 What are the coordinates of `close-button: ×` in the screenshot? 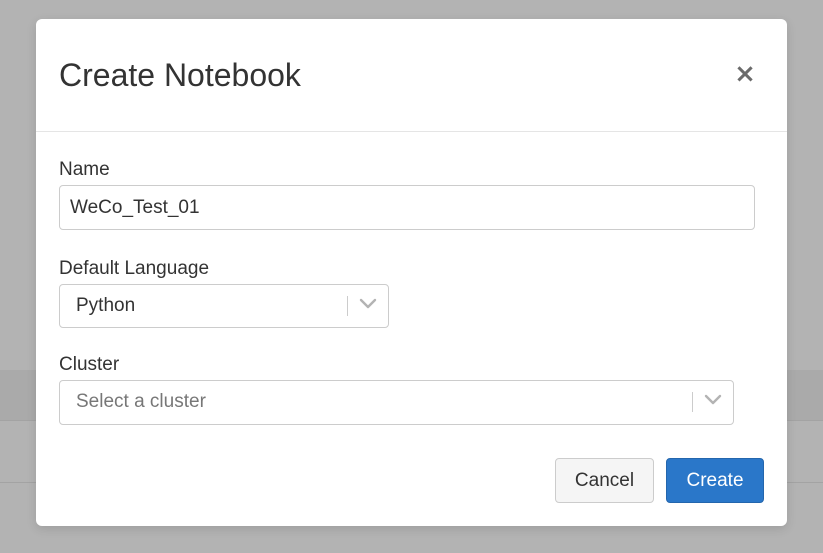 It's located at (745, 74).